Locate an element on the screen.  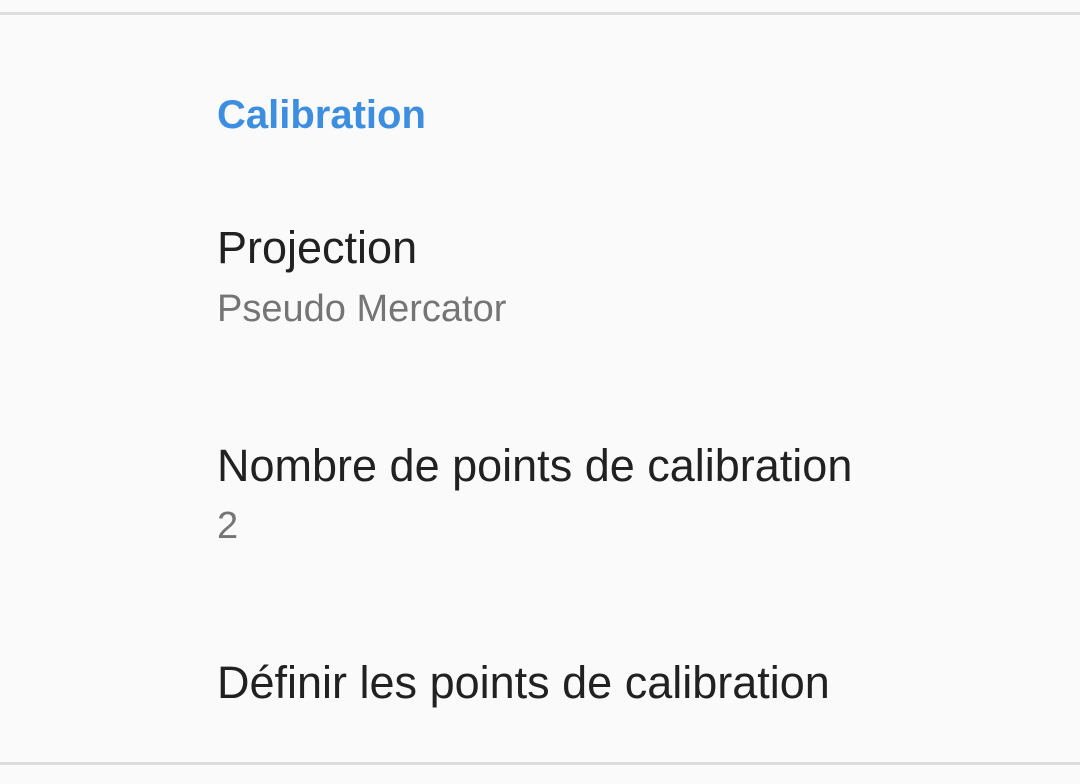
calibration-points-count-value: 2 is located at coordinates (228, 526).